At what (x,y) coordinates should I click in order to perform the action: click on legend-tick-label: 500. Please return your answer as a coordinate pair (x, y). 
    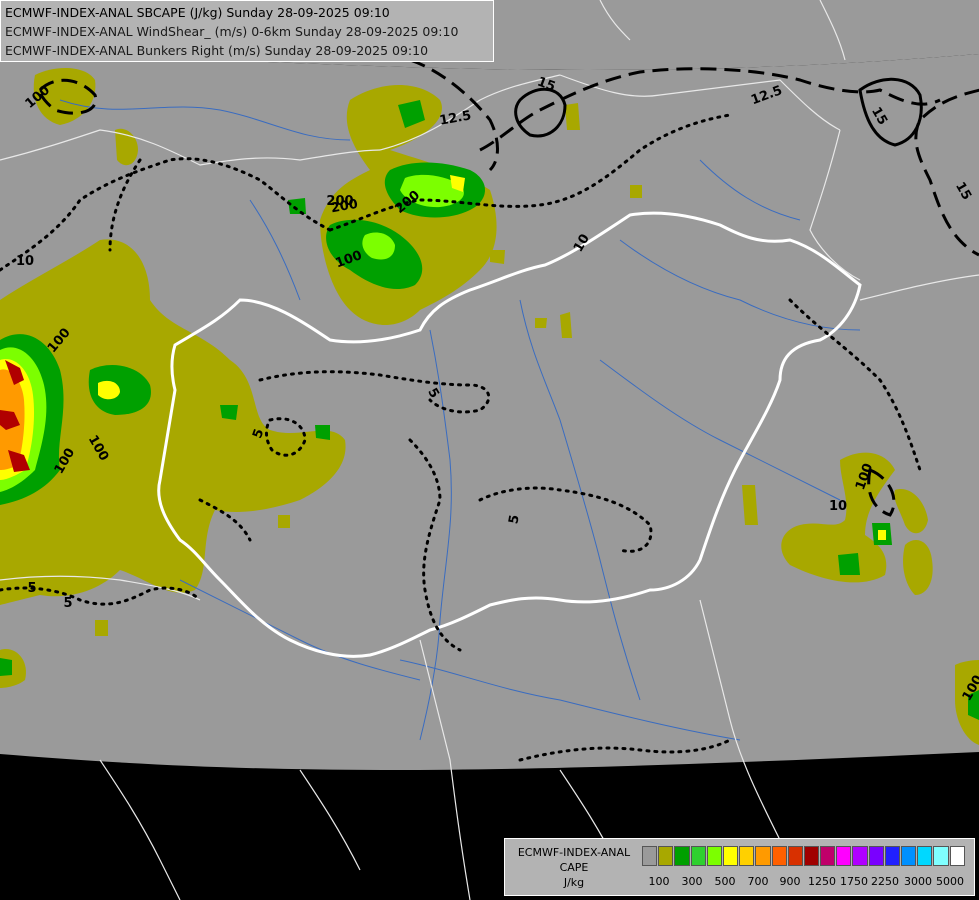
    Looking at the image, I should click on (725, 881).